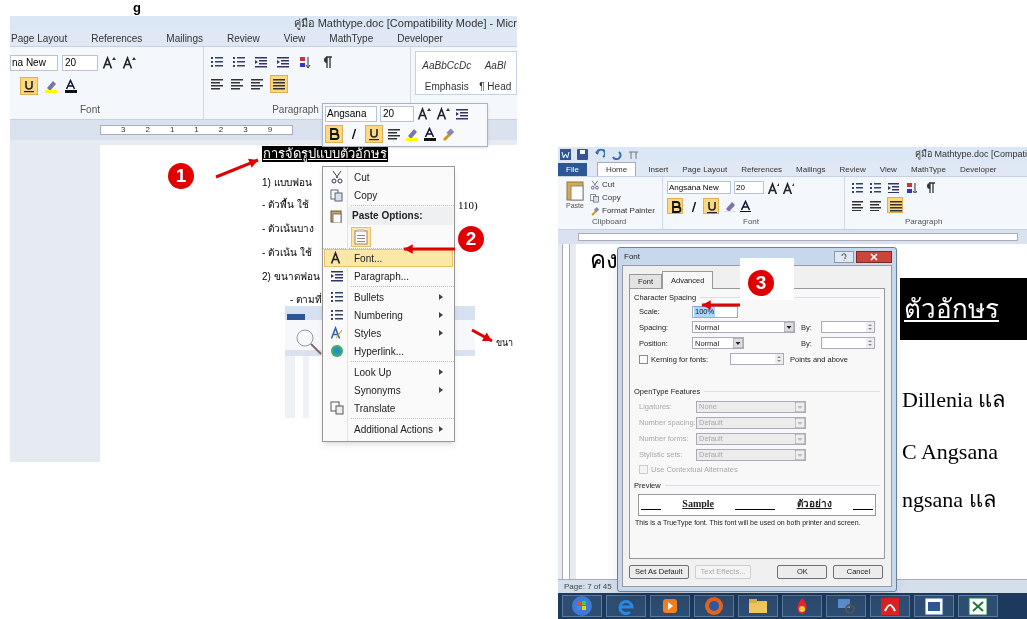 The height and width of the screenshot is (619, 1027). What do you see at coordinates (572, 169) in the screenshot?
I see `ribbon-tab: File` at bounding box center [572, 169].